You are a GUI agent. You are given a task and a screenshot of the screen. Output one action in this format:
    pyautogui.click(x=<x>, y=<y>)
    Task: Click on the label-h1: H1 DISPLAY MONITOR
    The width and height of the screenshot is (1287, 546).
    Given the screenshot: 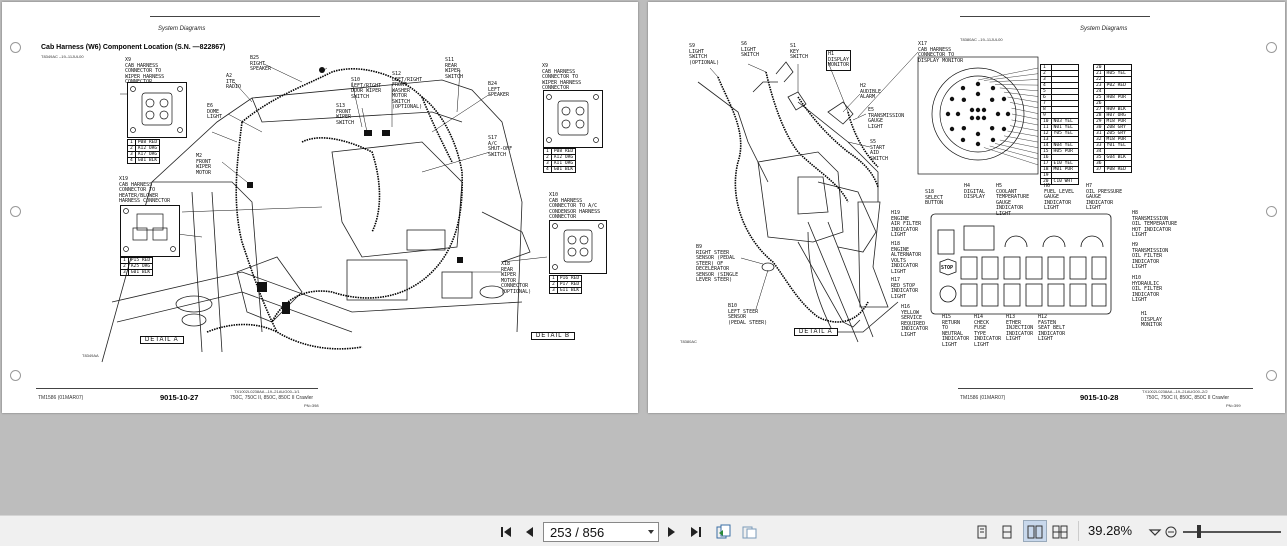 What is the action you would take?
    pyautogui.click(x=839, y=60)
    